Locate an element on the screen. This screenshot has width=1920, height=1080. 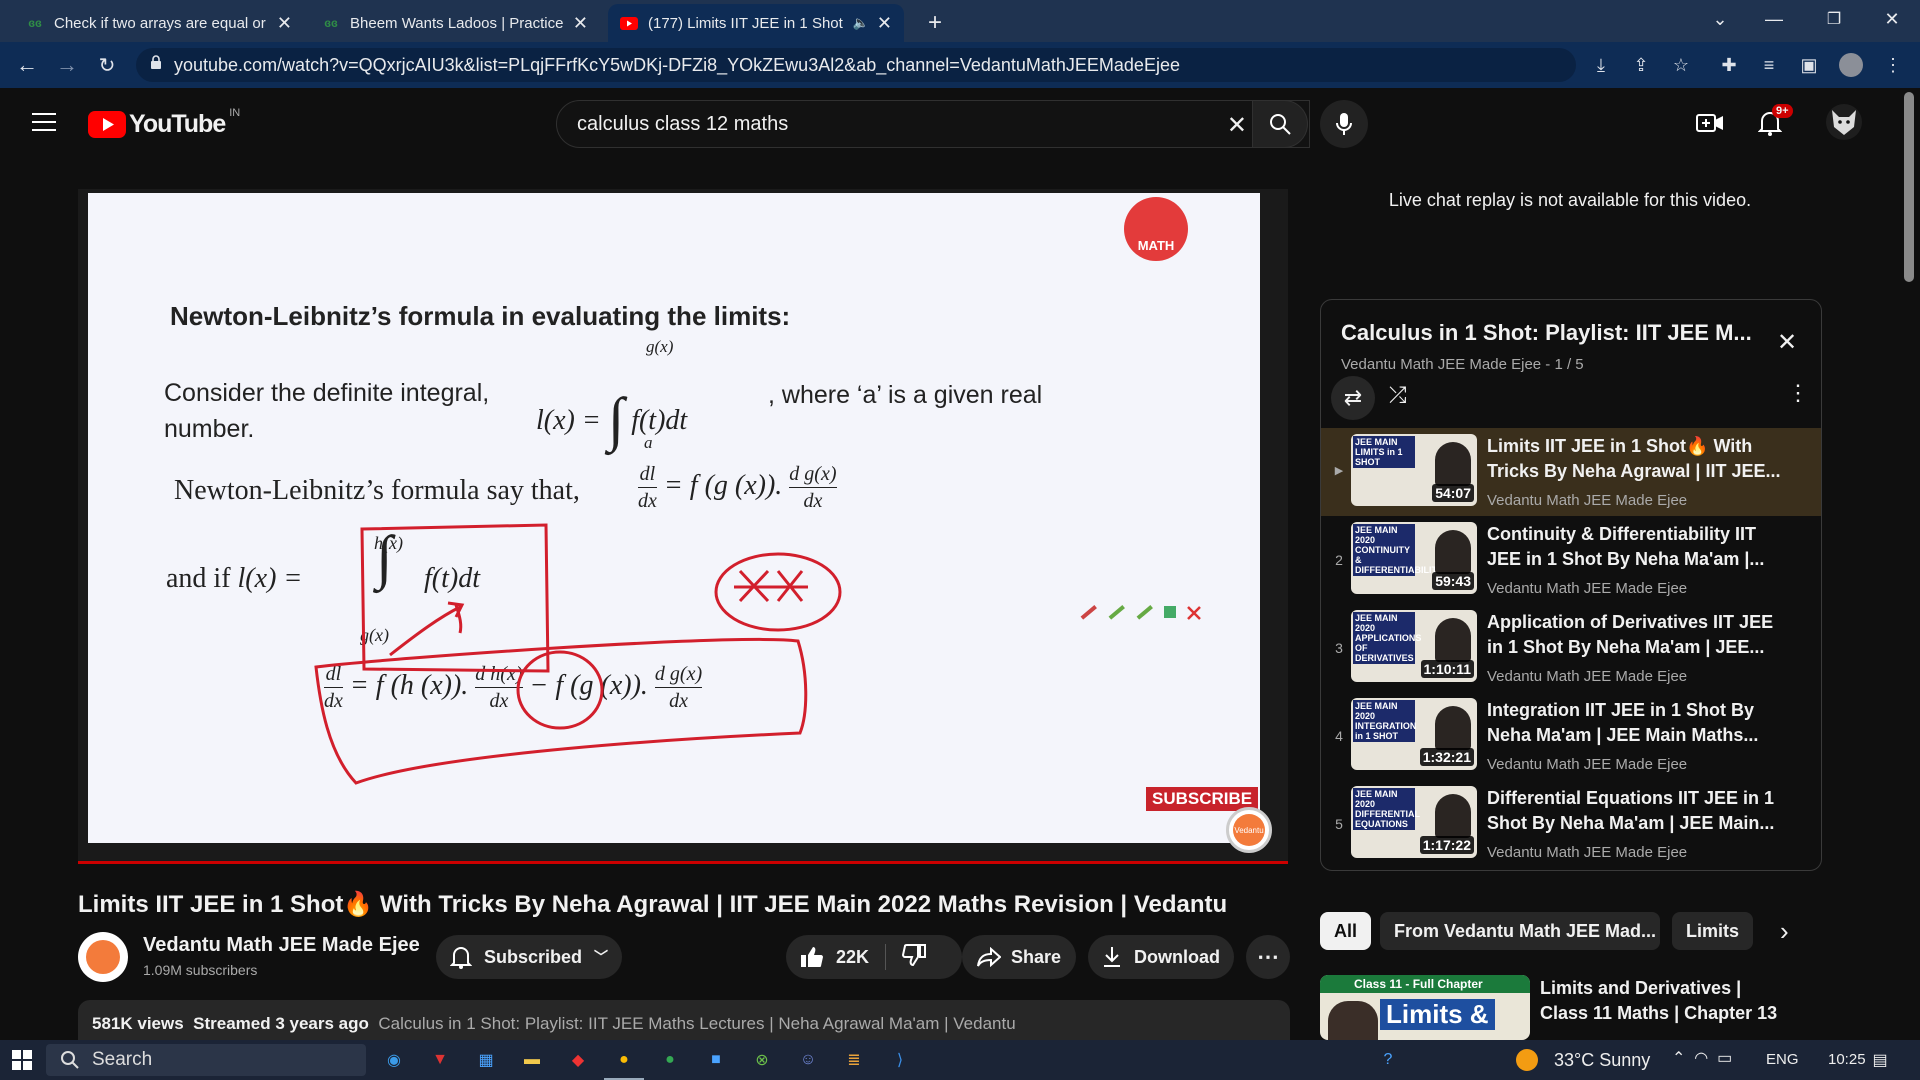
tab-youtube-limits: (177) Limits IIT JEE in 1 Shot🔥 🔈 ✕ is located at coordinates (756, 23).